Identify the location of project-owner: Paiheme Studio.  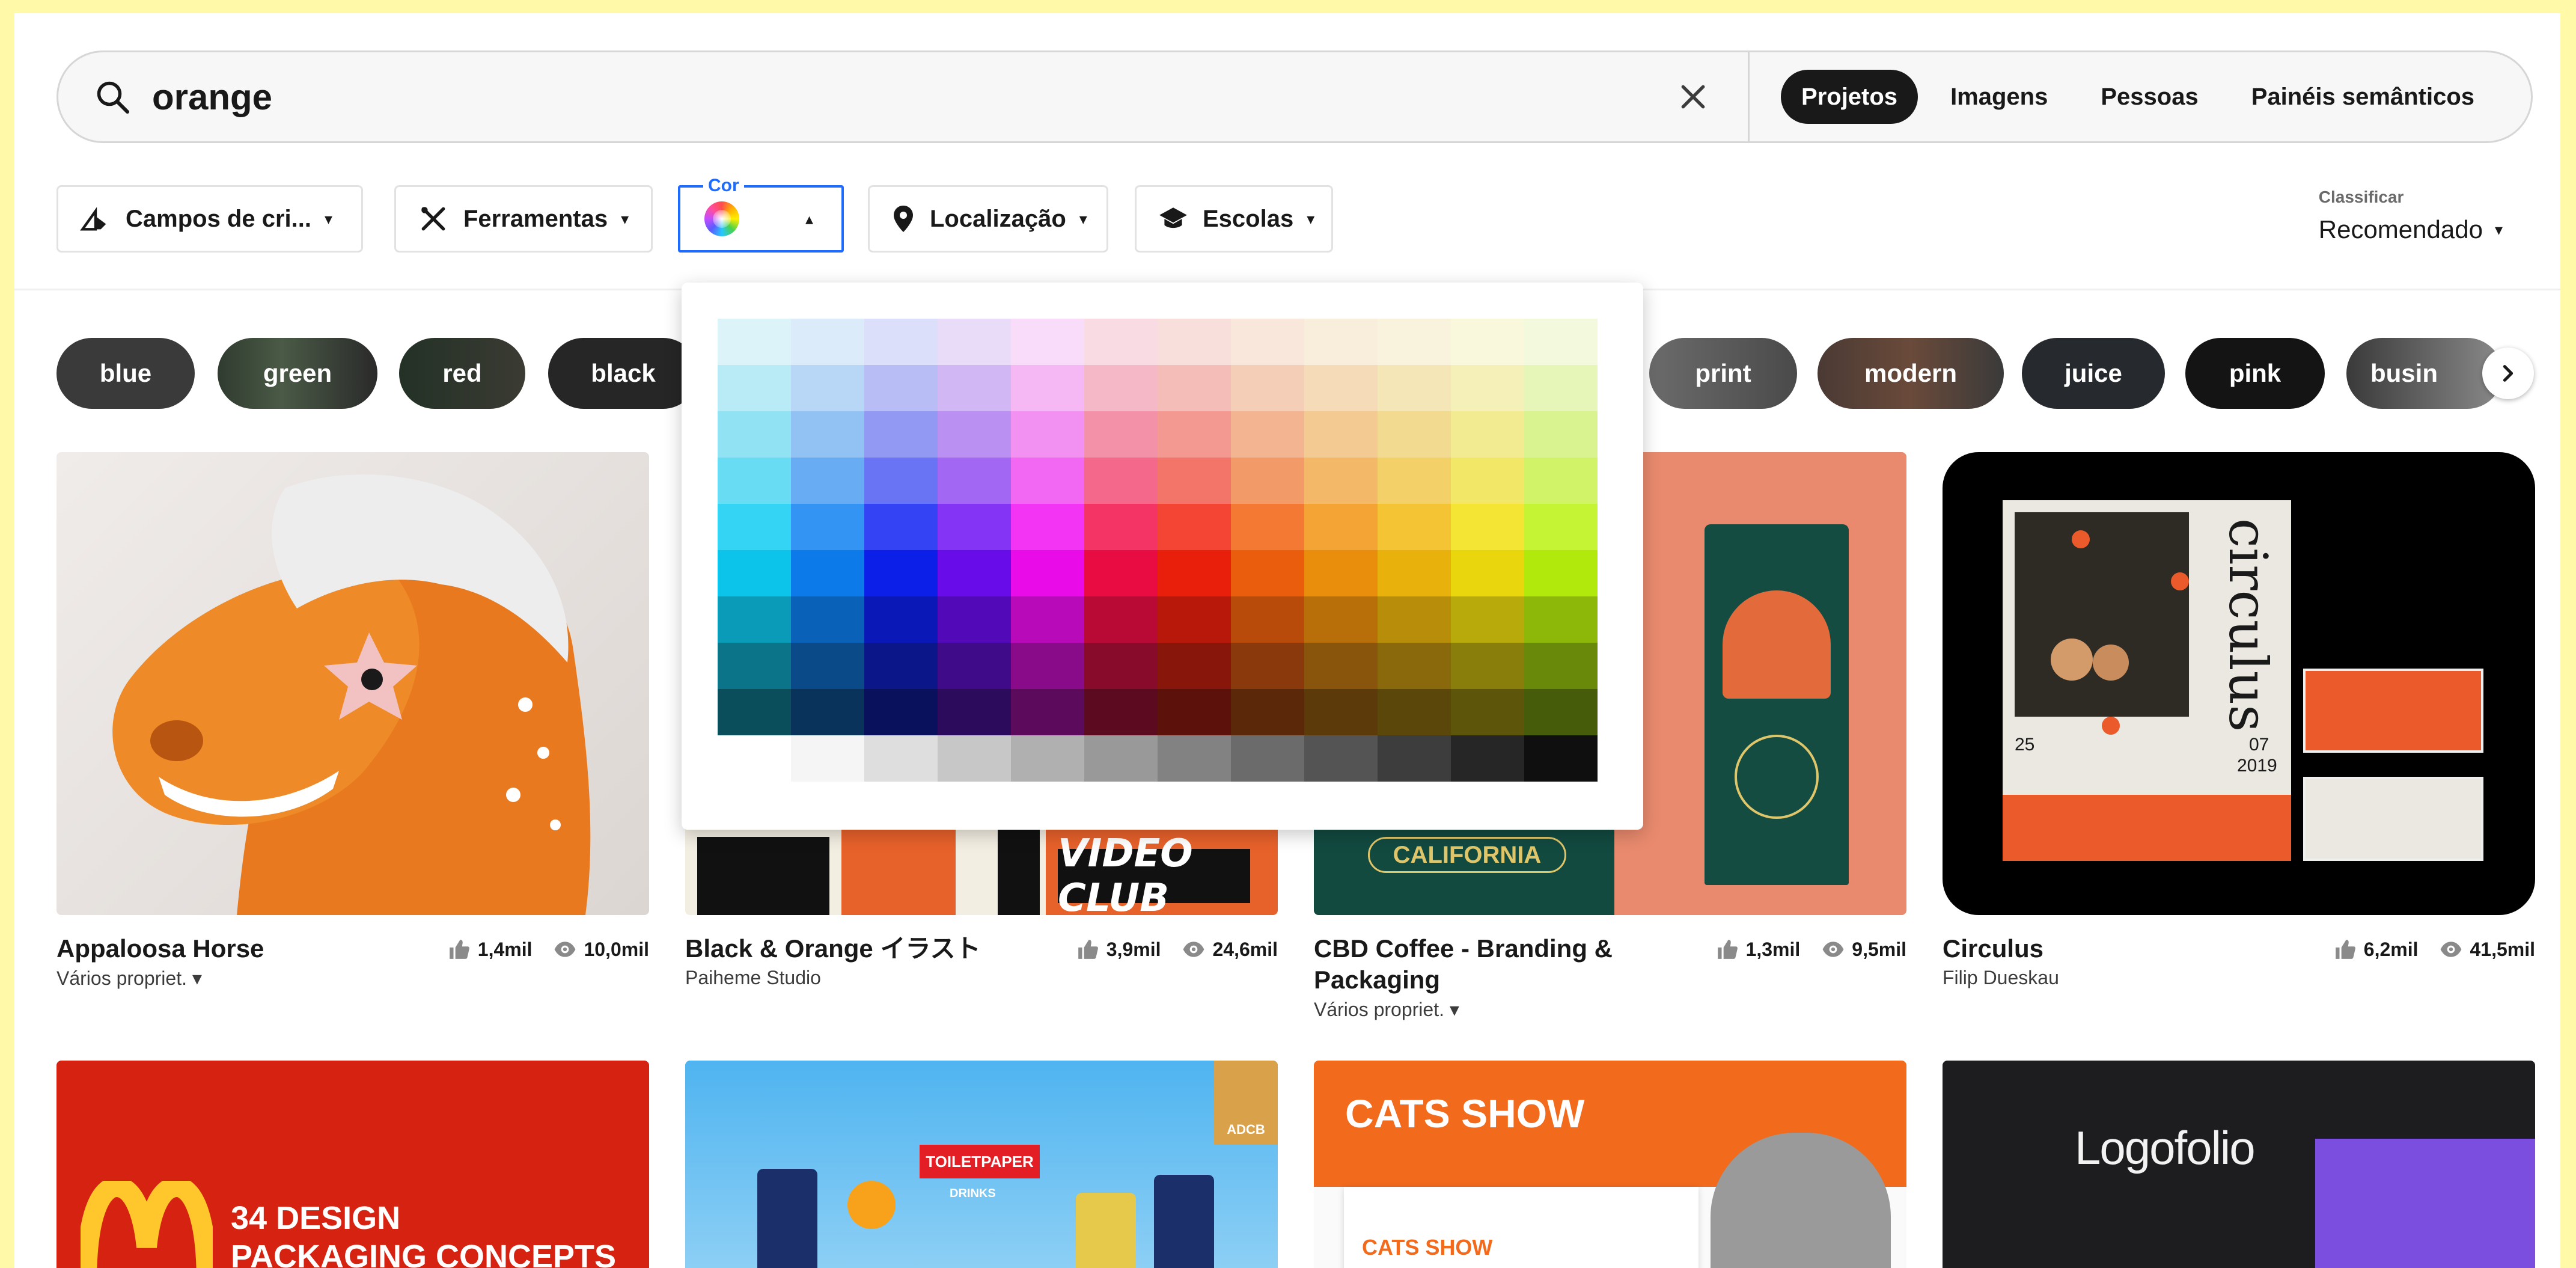
(833, 978).